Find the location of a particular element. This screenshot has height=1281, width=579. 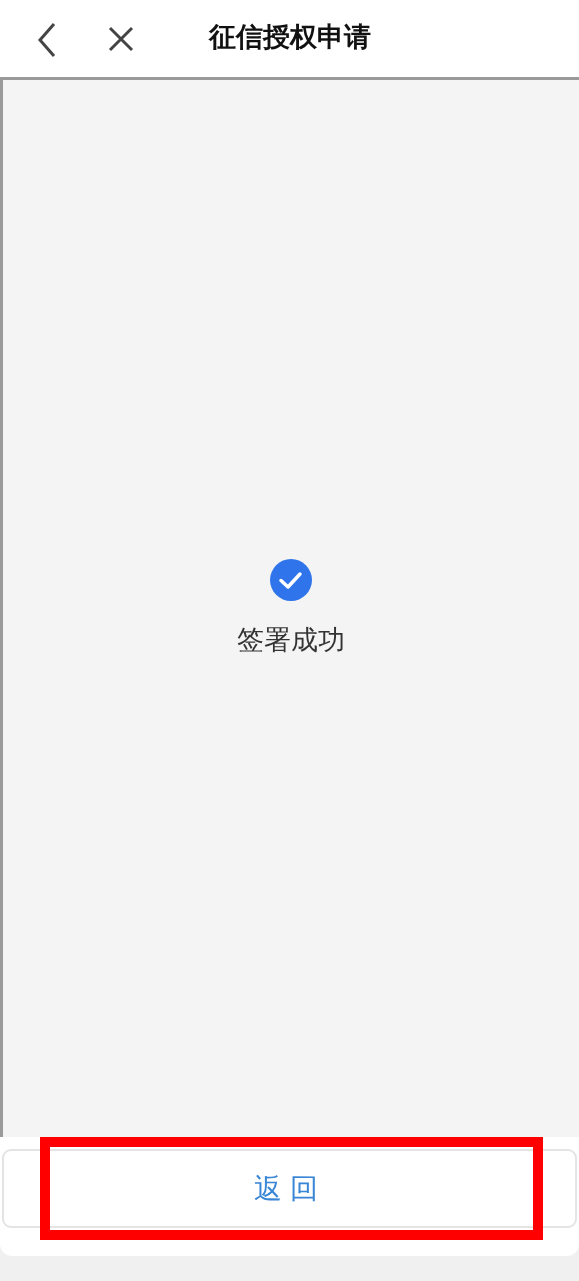

close-icon is located at coordinates (121, 39).